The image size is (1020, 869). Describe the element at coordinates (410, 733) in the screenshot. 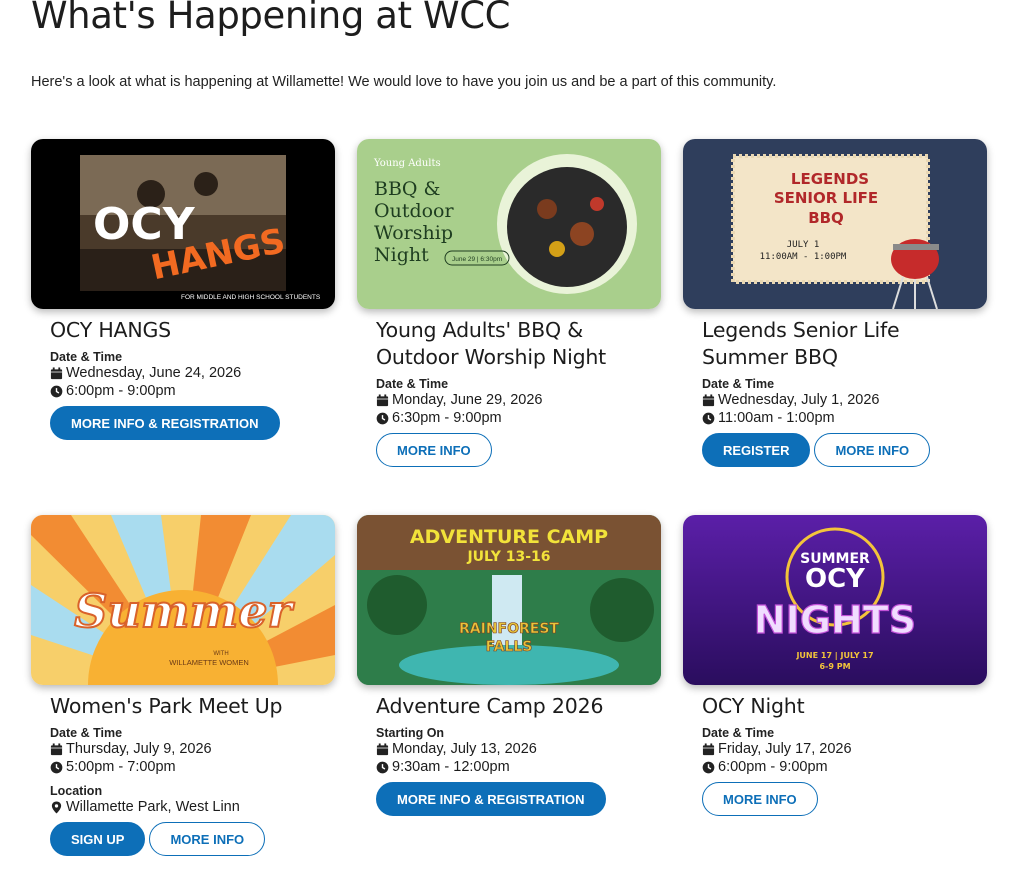

I see `starting-on-label: Starting On` at that location.